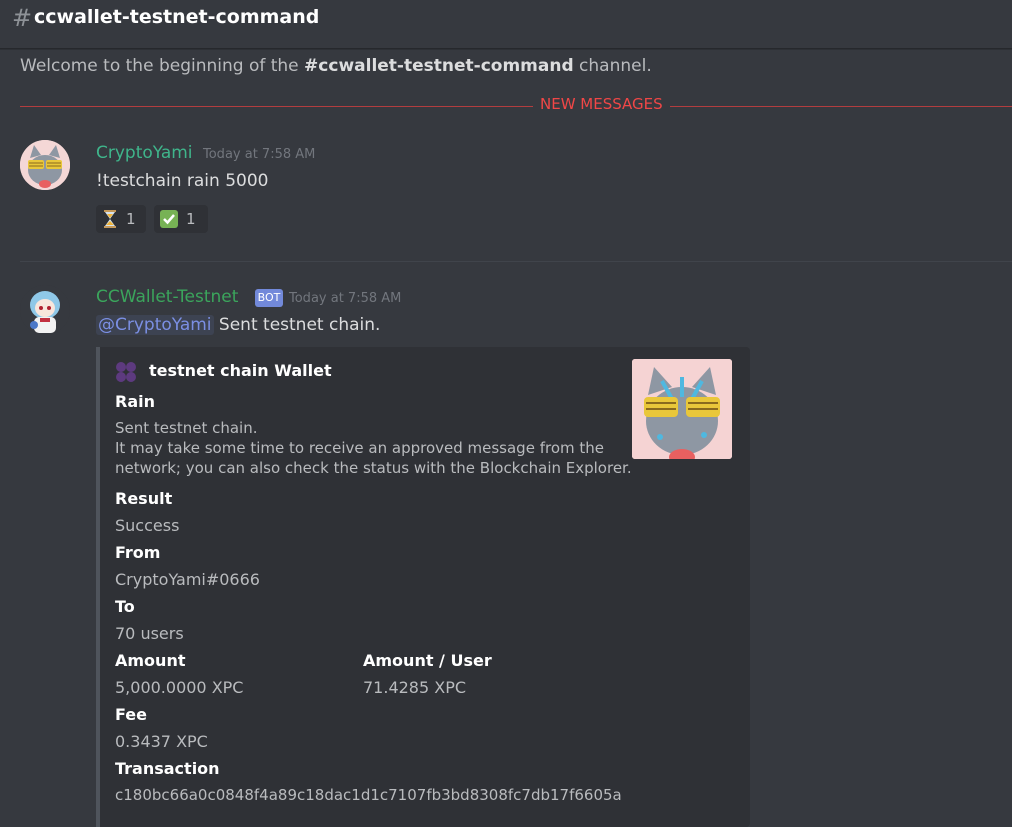 This screenshot has height=827, width=1012. I want to click on channel-title: ccwallet-testnet-command, so click(177, 17).